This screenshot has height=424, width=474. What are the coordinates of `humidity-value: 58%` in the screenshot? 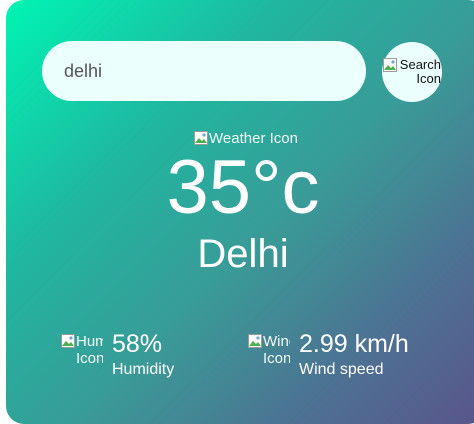 It's located at (137, 344).